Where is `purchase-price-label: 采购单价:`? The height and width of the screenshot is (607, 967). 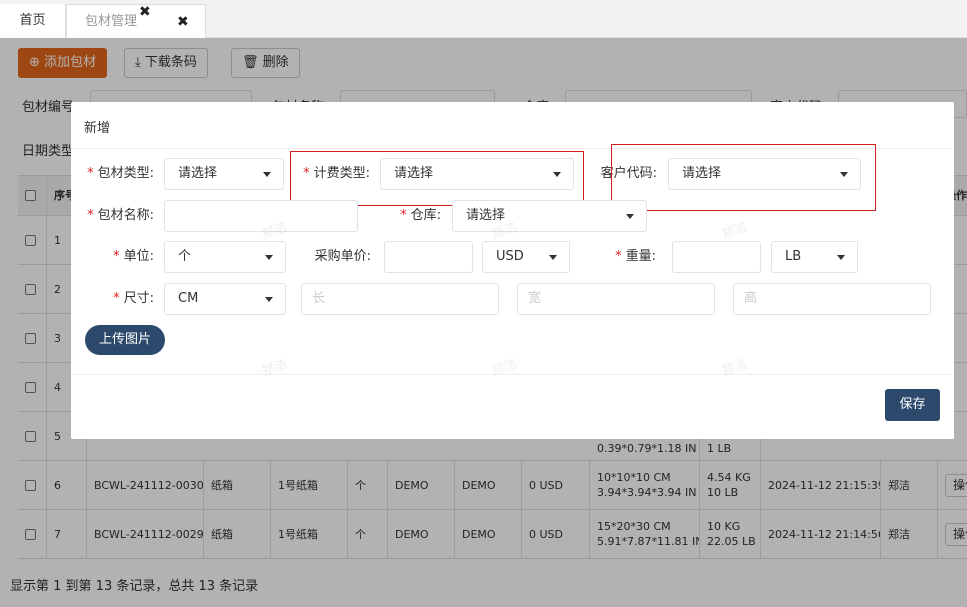
purchase-price-label: 采购单价: is located at coordinates (342, 256).